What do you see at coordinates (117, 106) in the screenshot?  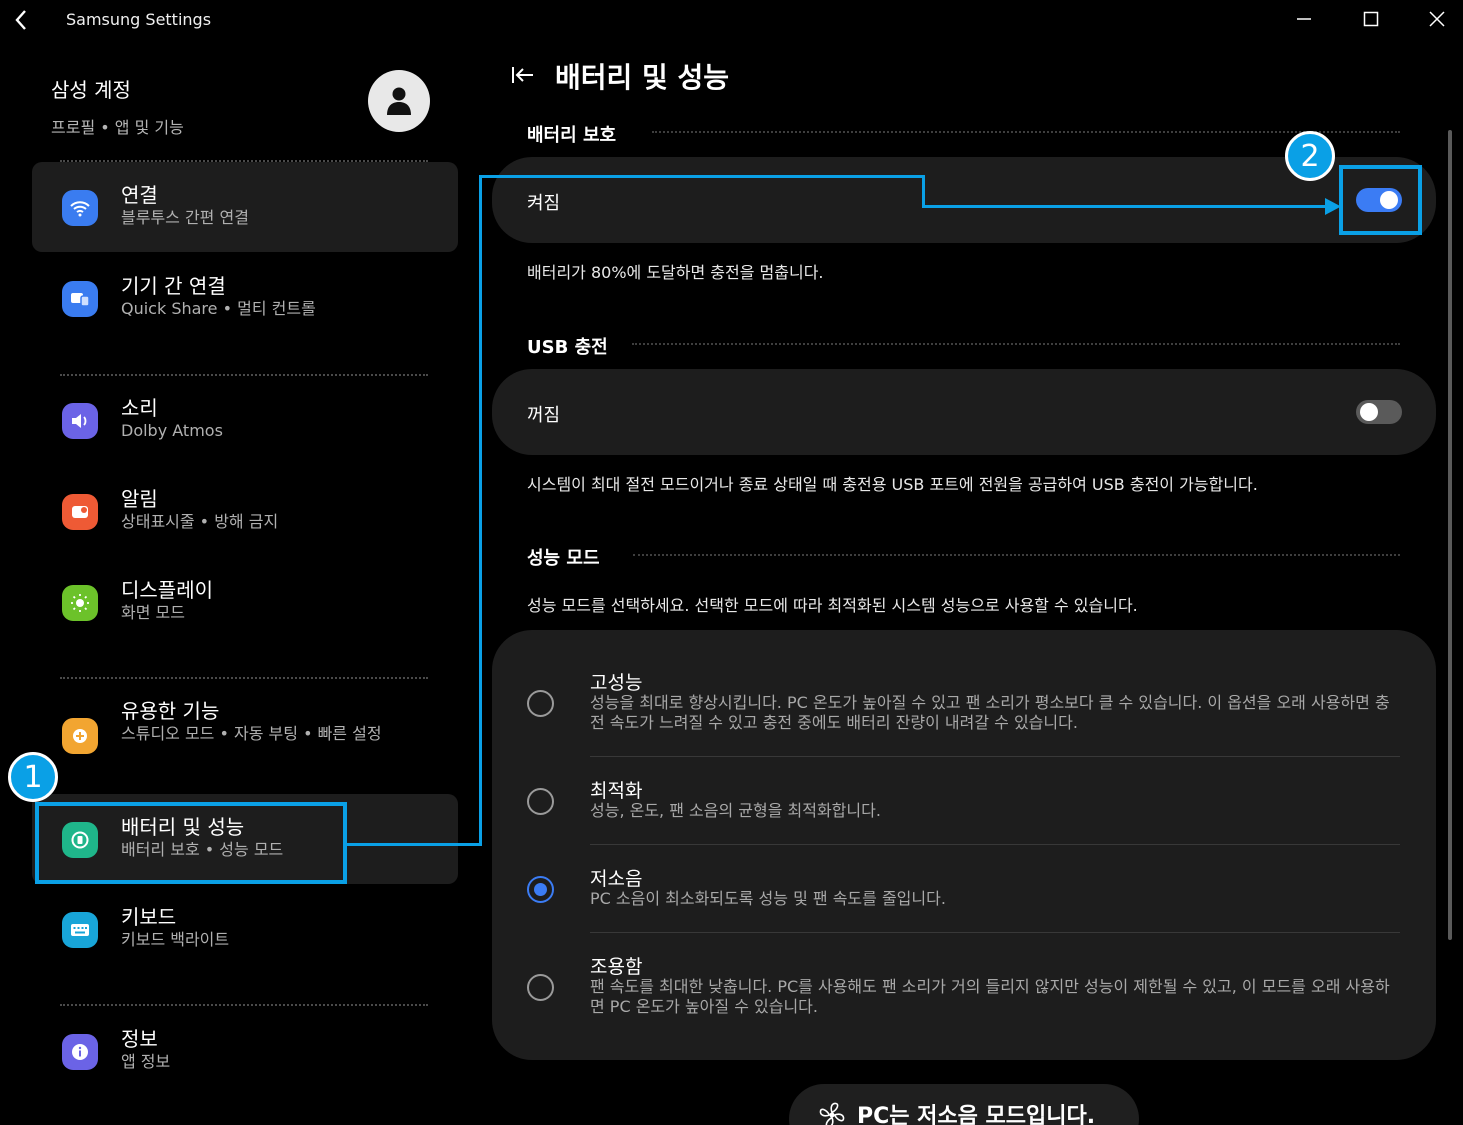 I see `account-section: 삼성 계정 프로필 • 앱 및 기능` at bounding box center [117, 106].